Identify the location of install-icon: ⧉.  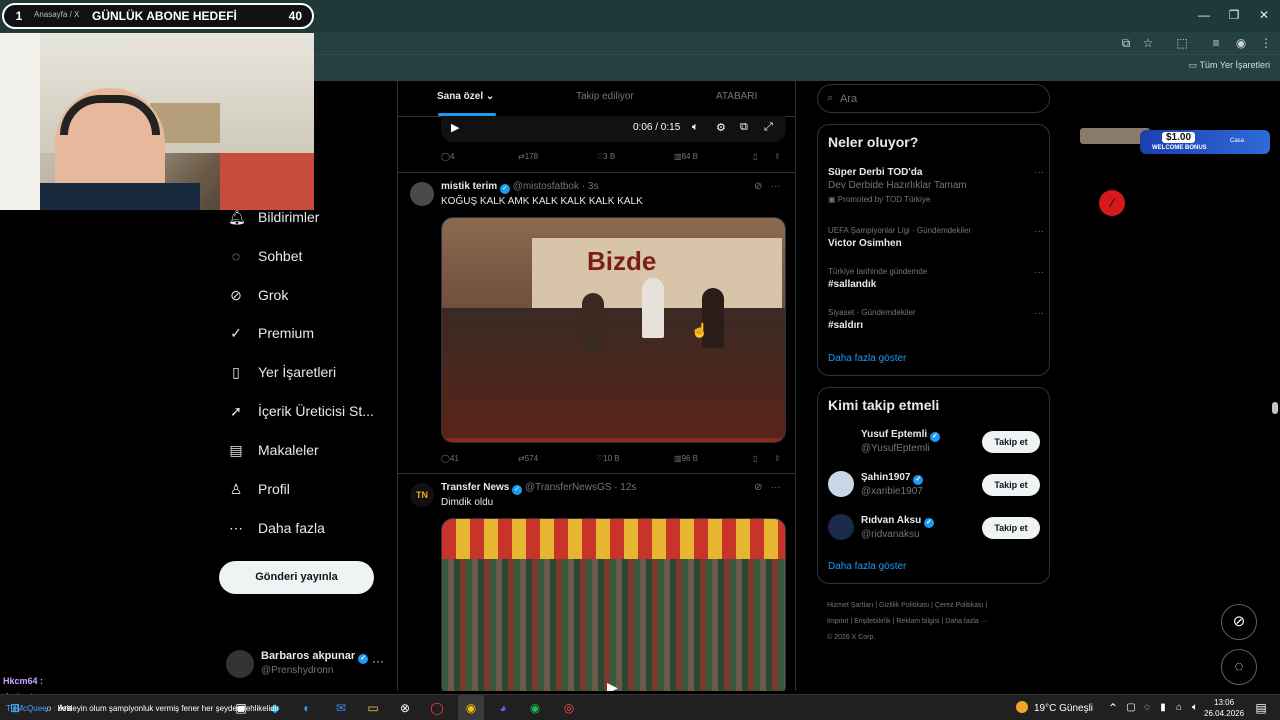
(1126, 43).